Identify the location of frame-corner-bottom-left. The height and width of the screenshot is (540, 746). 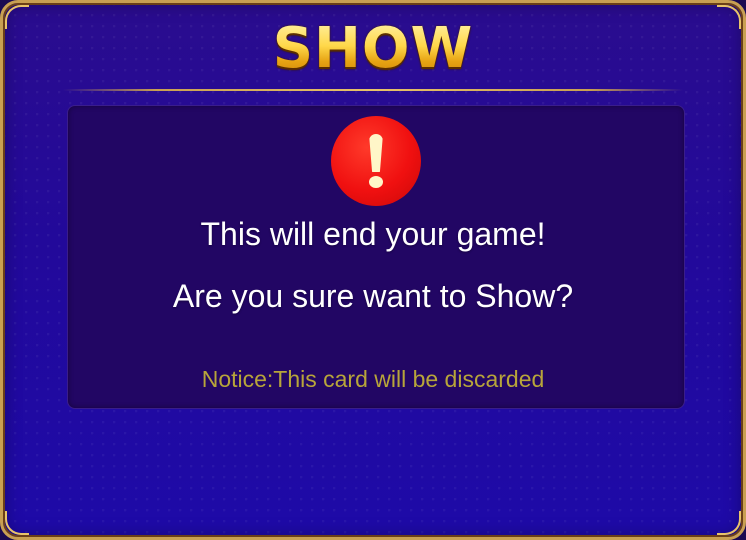
(17, 523).